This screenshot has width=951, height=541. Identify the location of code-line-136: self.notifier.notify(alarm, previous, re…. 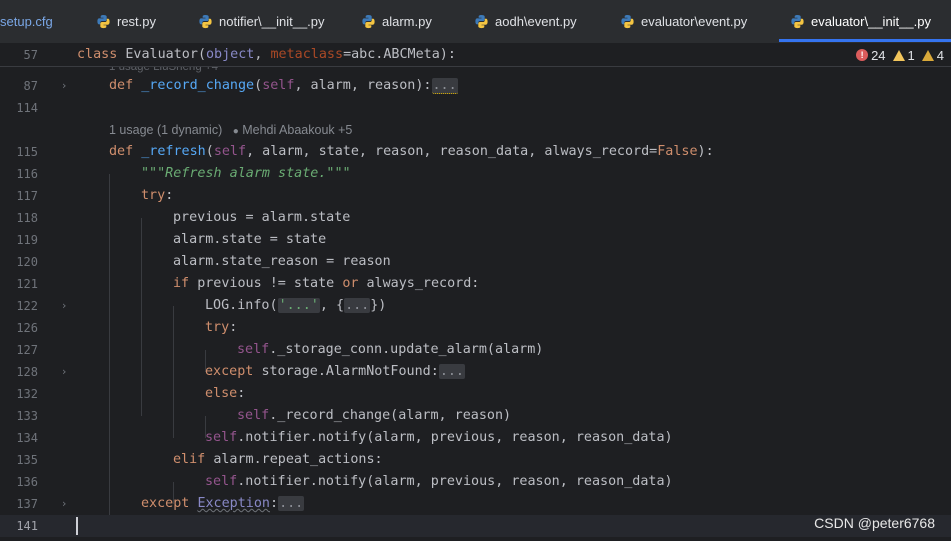
(439, 481).